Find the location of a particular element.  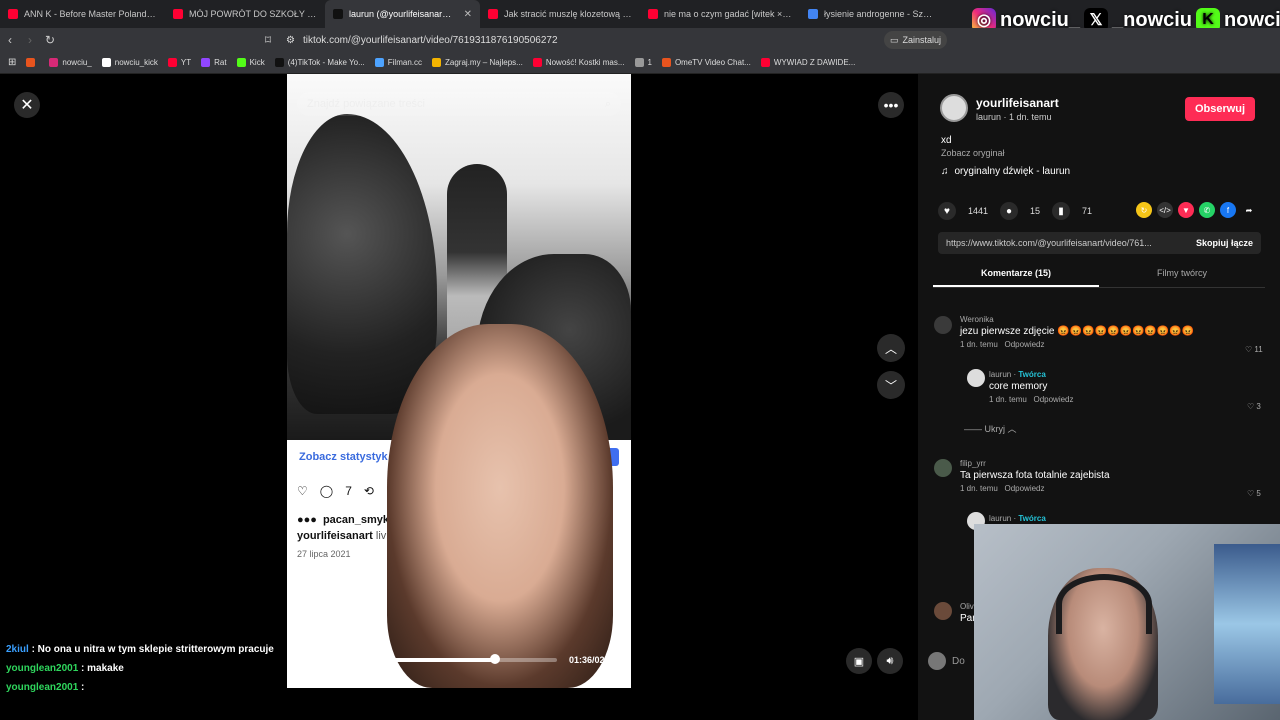

comment-text: Ta pierwsza fota totalnie zajebista is located at coordinates (1035, 475).